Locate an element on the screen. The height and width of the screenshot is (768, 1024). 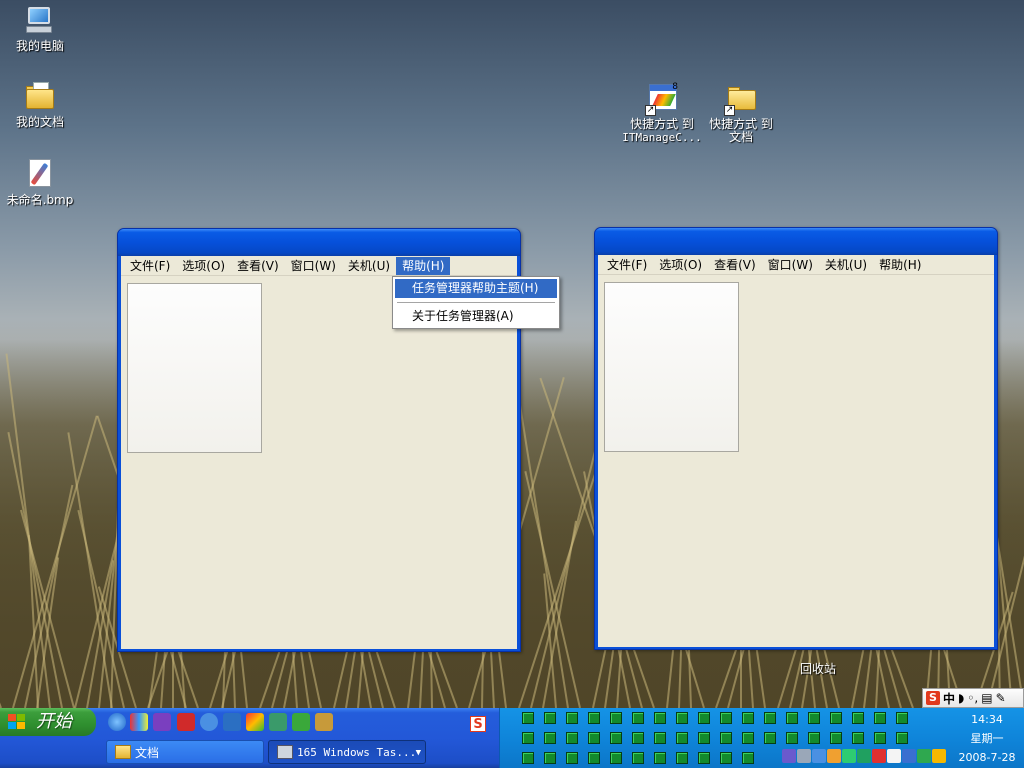
ime-mode-toggle: 中 is located at coordinates (949, 698).